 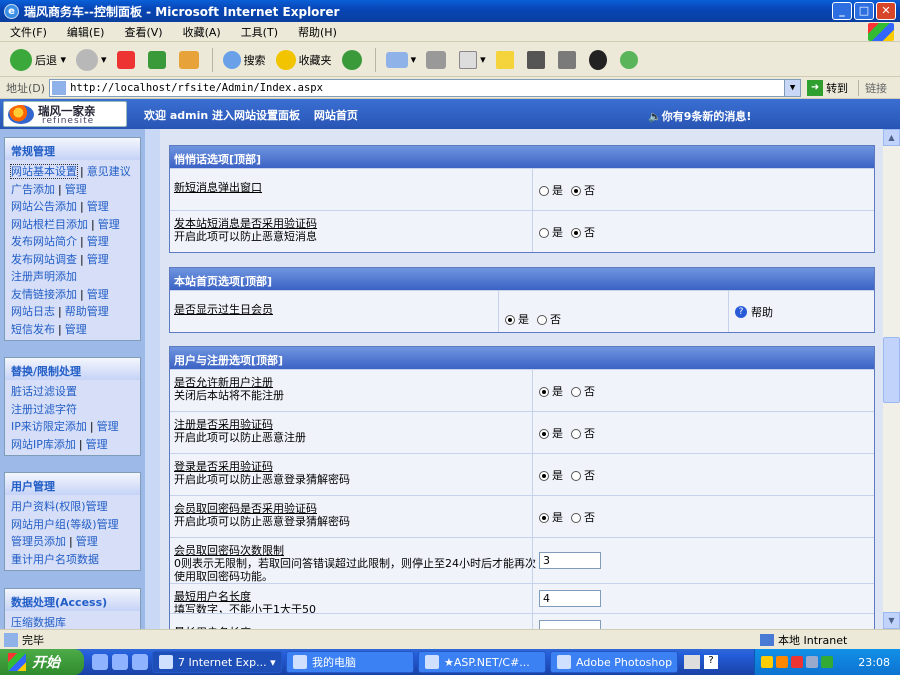 What do you see at coordinates (827, 88) in the screenshot?
I see `go-button: ➜ 转到` at bounding box center [827, 88].